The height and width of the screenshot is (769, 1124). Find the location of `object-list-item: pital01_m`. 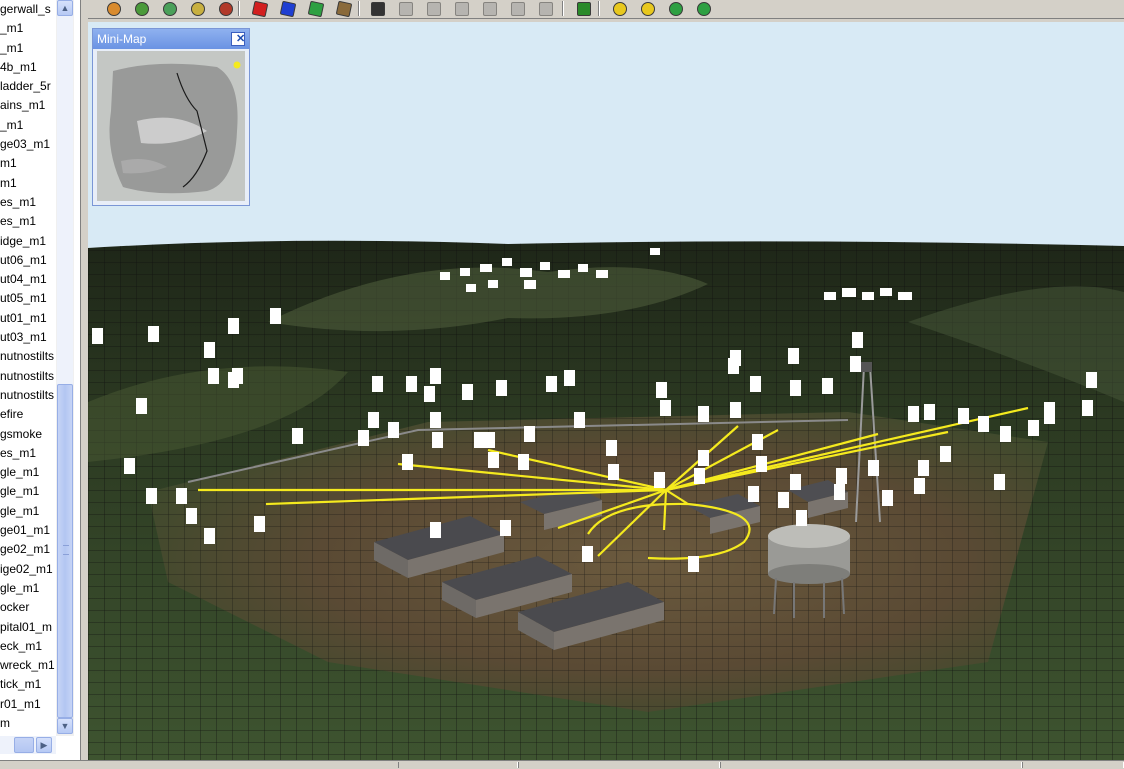

object-list-item: pital01_m is located at coordinates (28, 627).